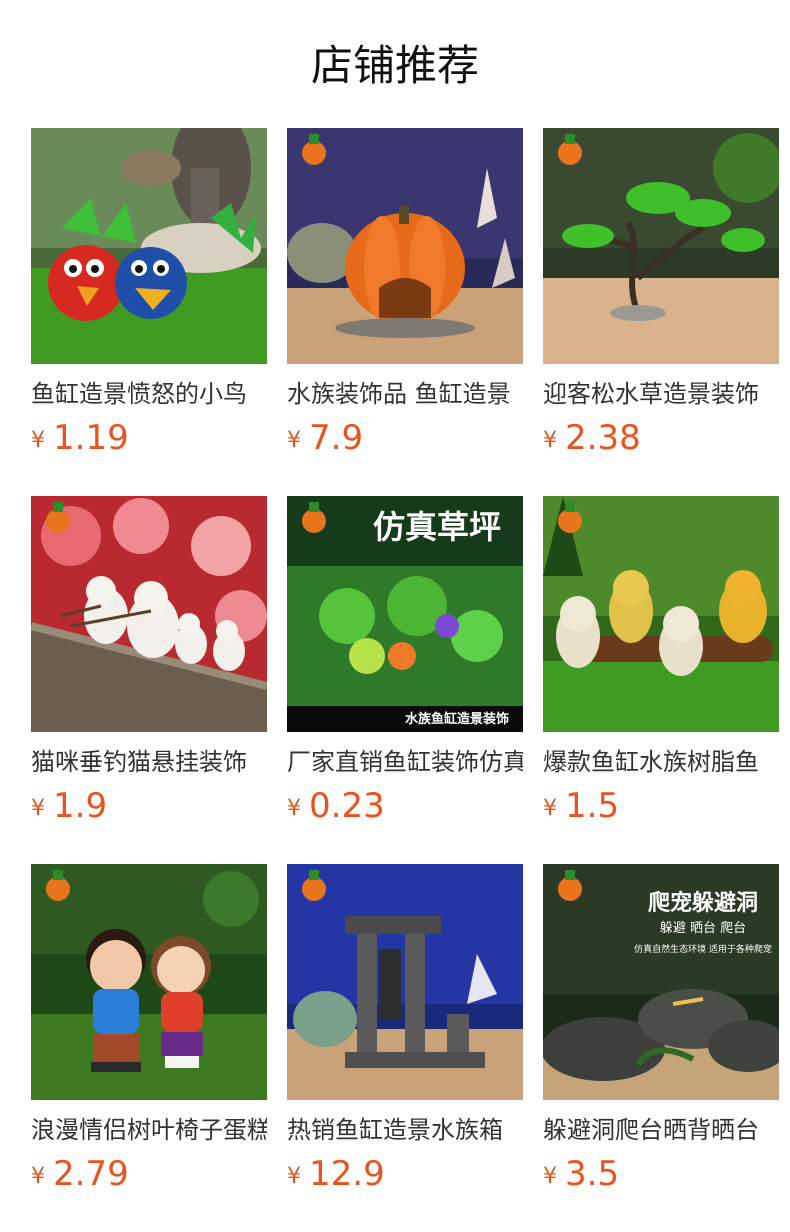 Image resolution: width=790 pixels, height=1232 pixels. I want to click on price-value: 1.5, so click(592, 806).